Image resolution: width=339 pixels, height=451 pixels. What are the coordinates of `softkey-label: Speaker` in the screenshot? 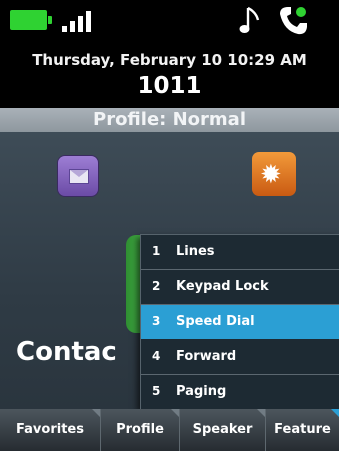 It's located at (222, 429).